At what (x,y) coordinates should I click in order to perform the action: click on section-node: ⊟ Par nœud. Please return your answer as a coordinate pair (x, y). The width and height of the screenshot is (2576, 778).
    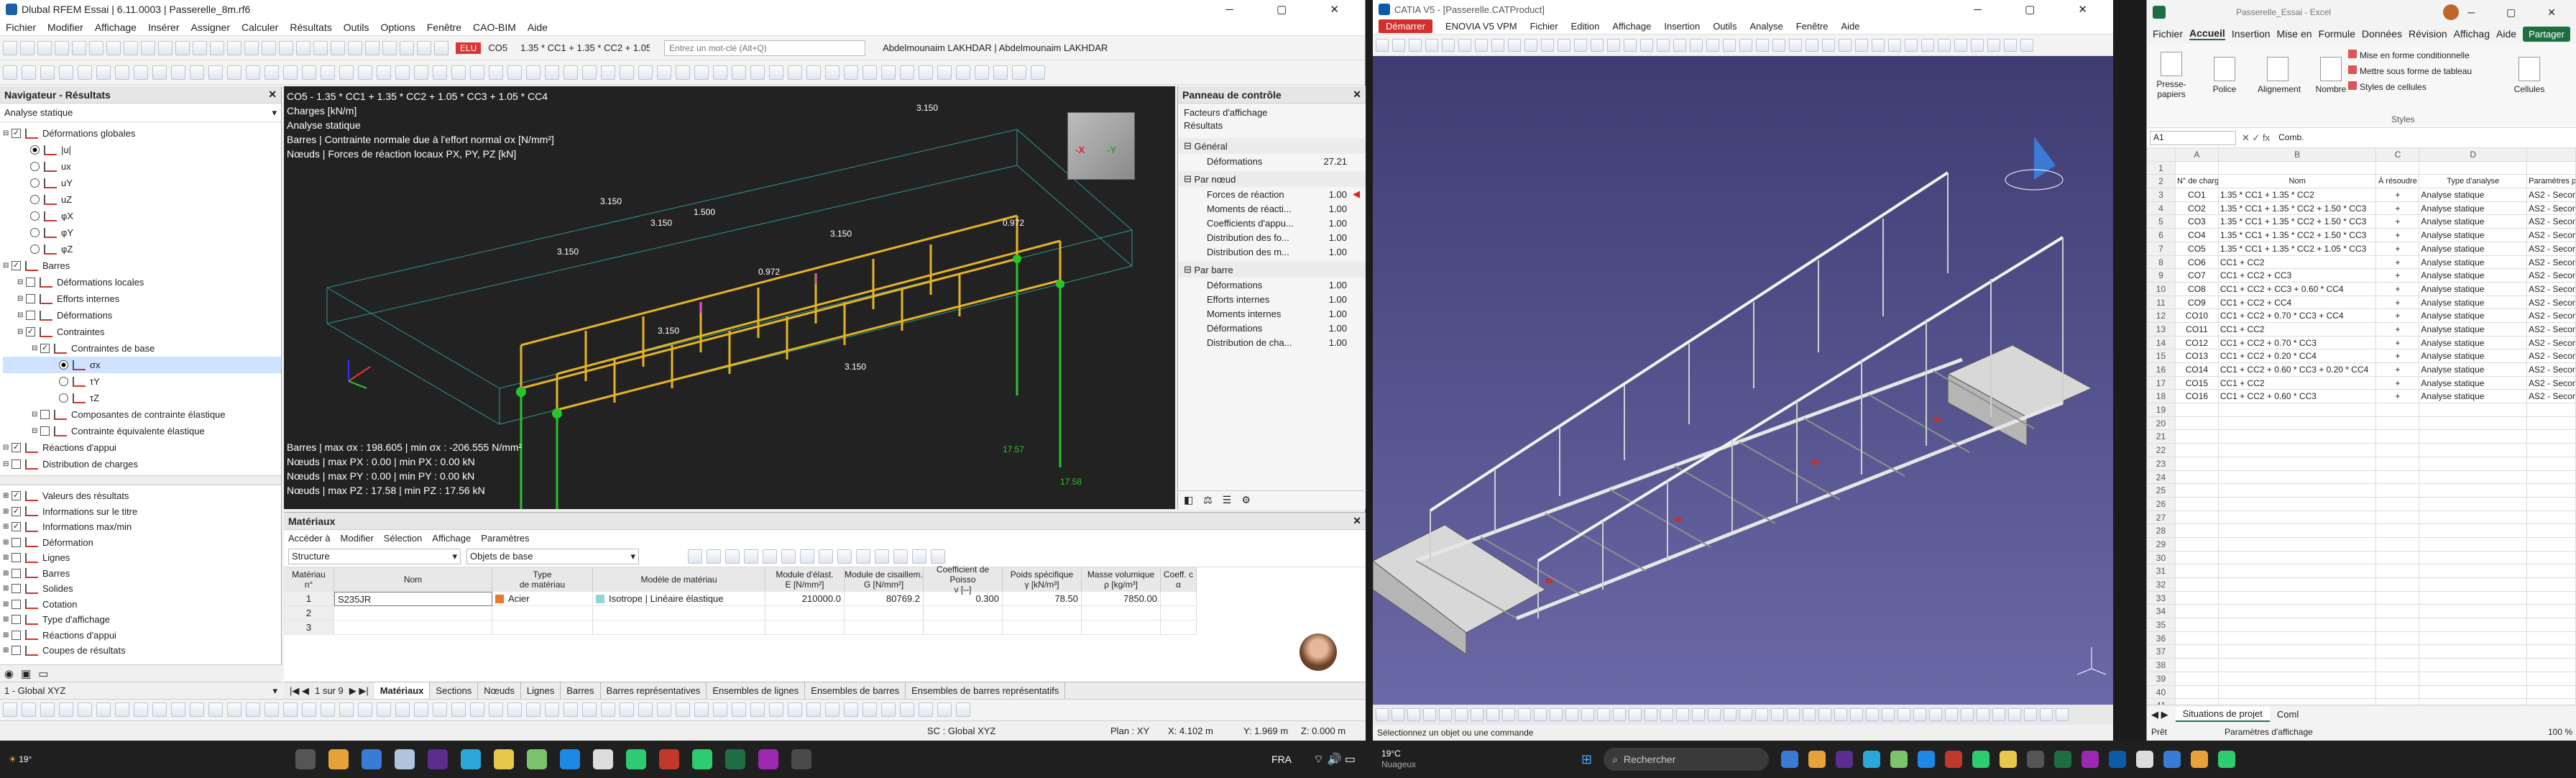
    Looking at the image, I should click on (1272, 179).